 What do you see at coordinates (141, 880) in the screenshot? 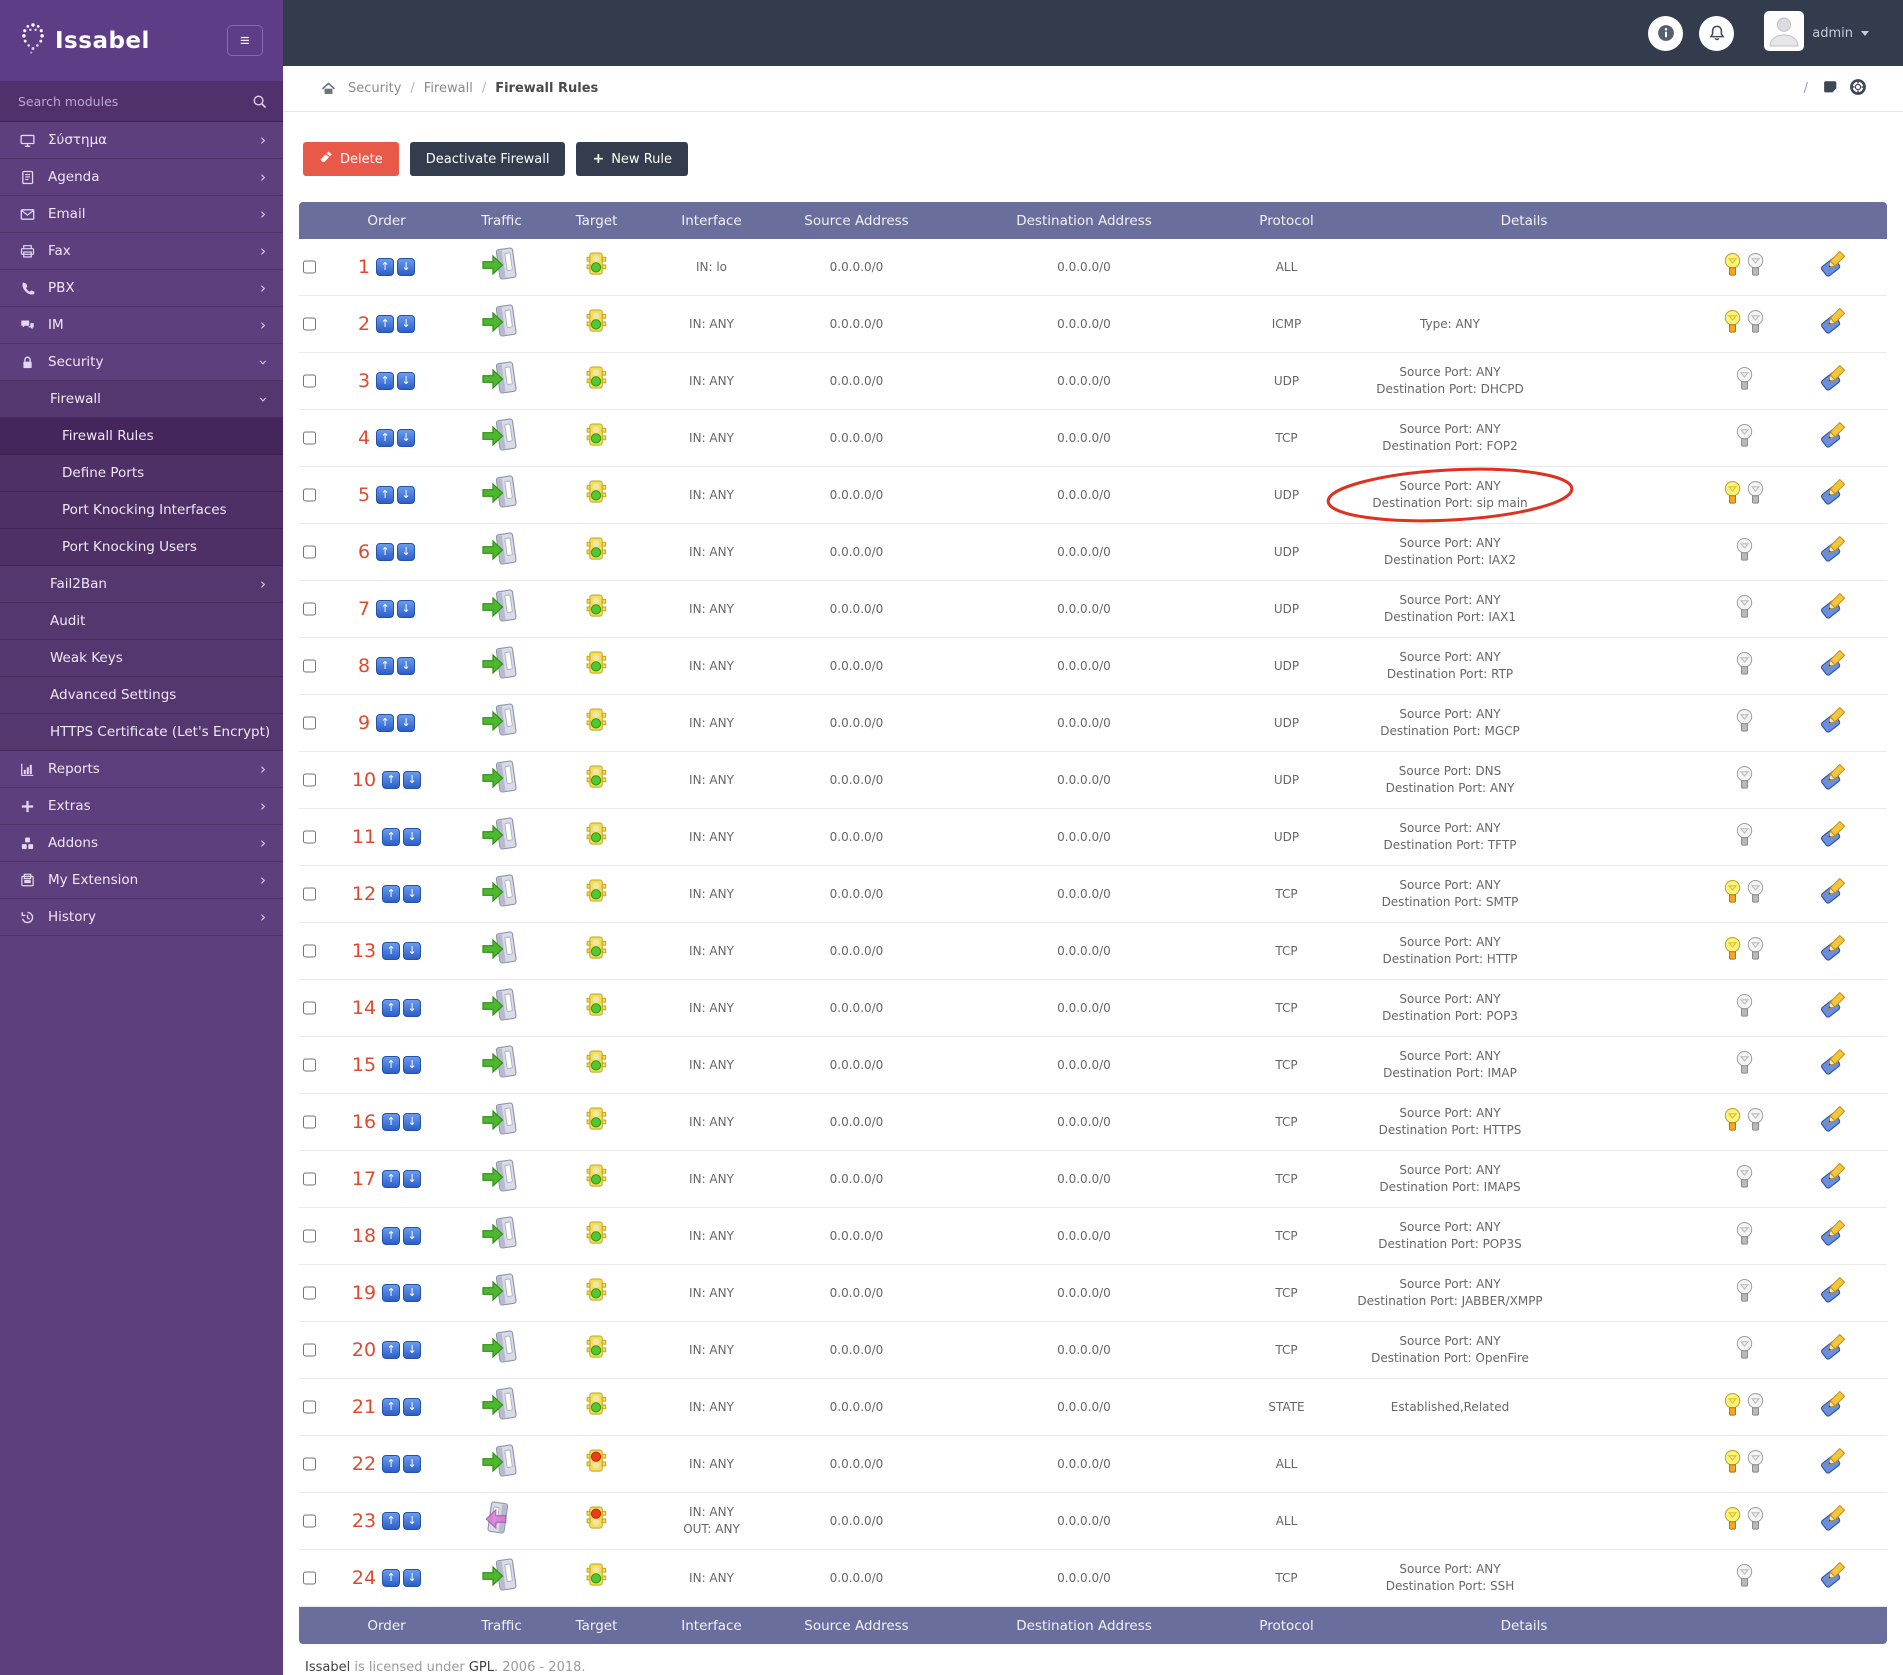
I see `sidebar-item-my-extension: My Extension ›` at bounding box center [141, 880].